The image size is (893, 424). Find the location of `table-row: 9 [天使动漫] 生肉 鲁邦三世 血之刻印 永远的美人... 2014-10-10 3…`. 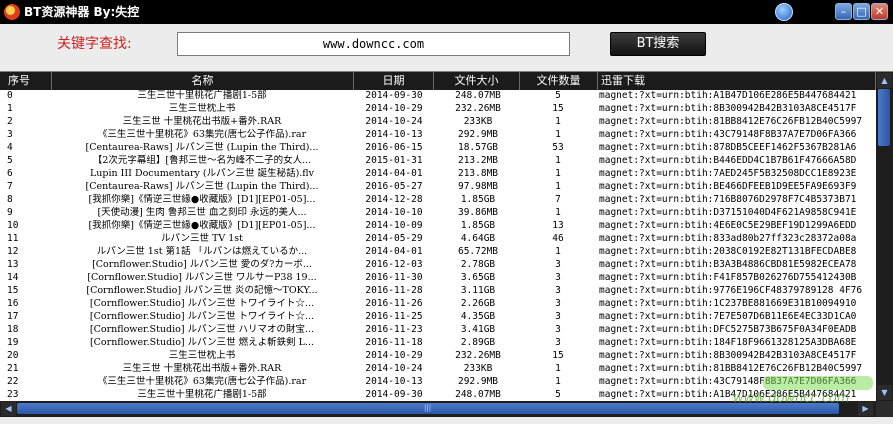

table-row: 9 [天使动漫] 生肉 鲁邦三世 血之刻印 永远的美人... 2014-10-10 3… is located at coordinates (438, 213).